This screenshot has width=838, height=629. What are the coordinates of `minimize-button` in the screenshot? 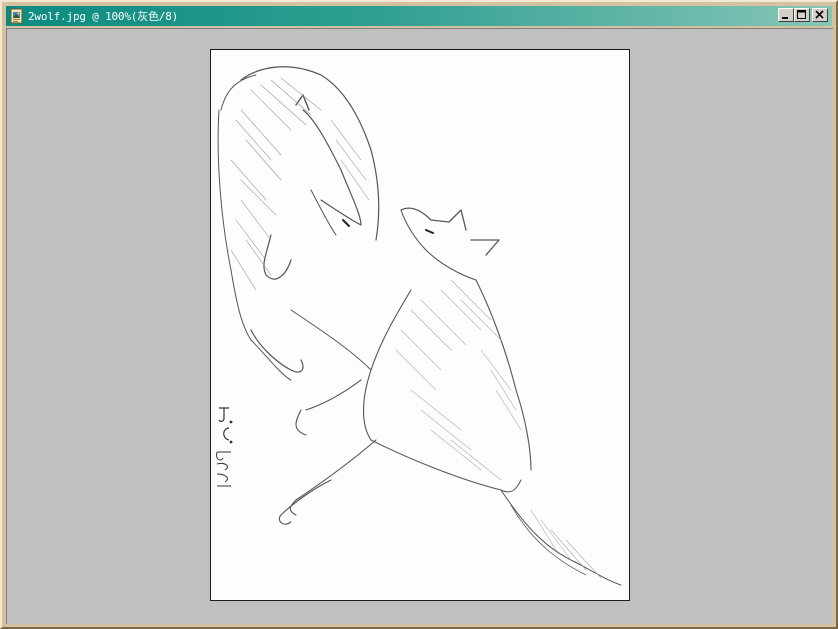 It's located at (786, 15).